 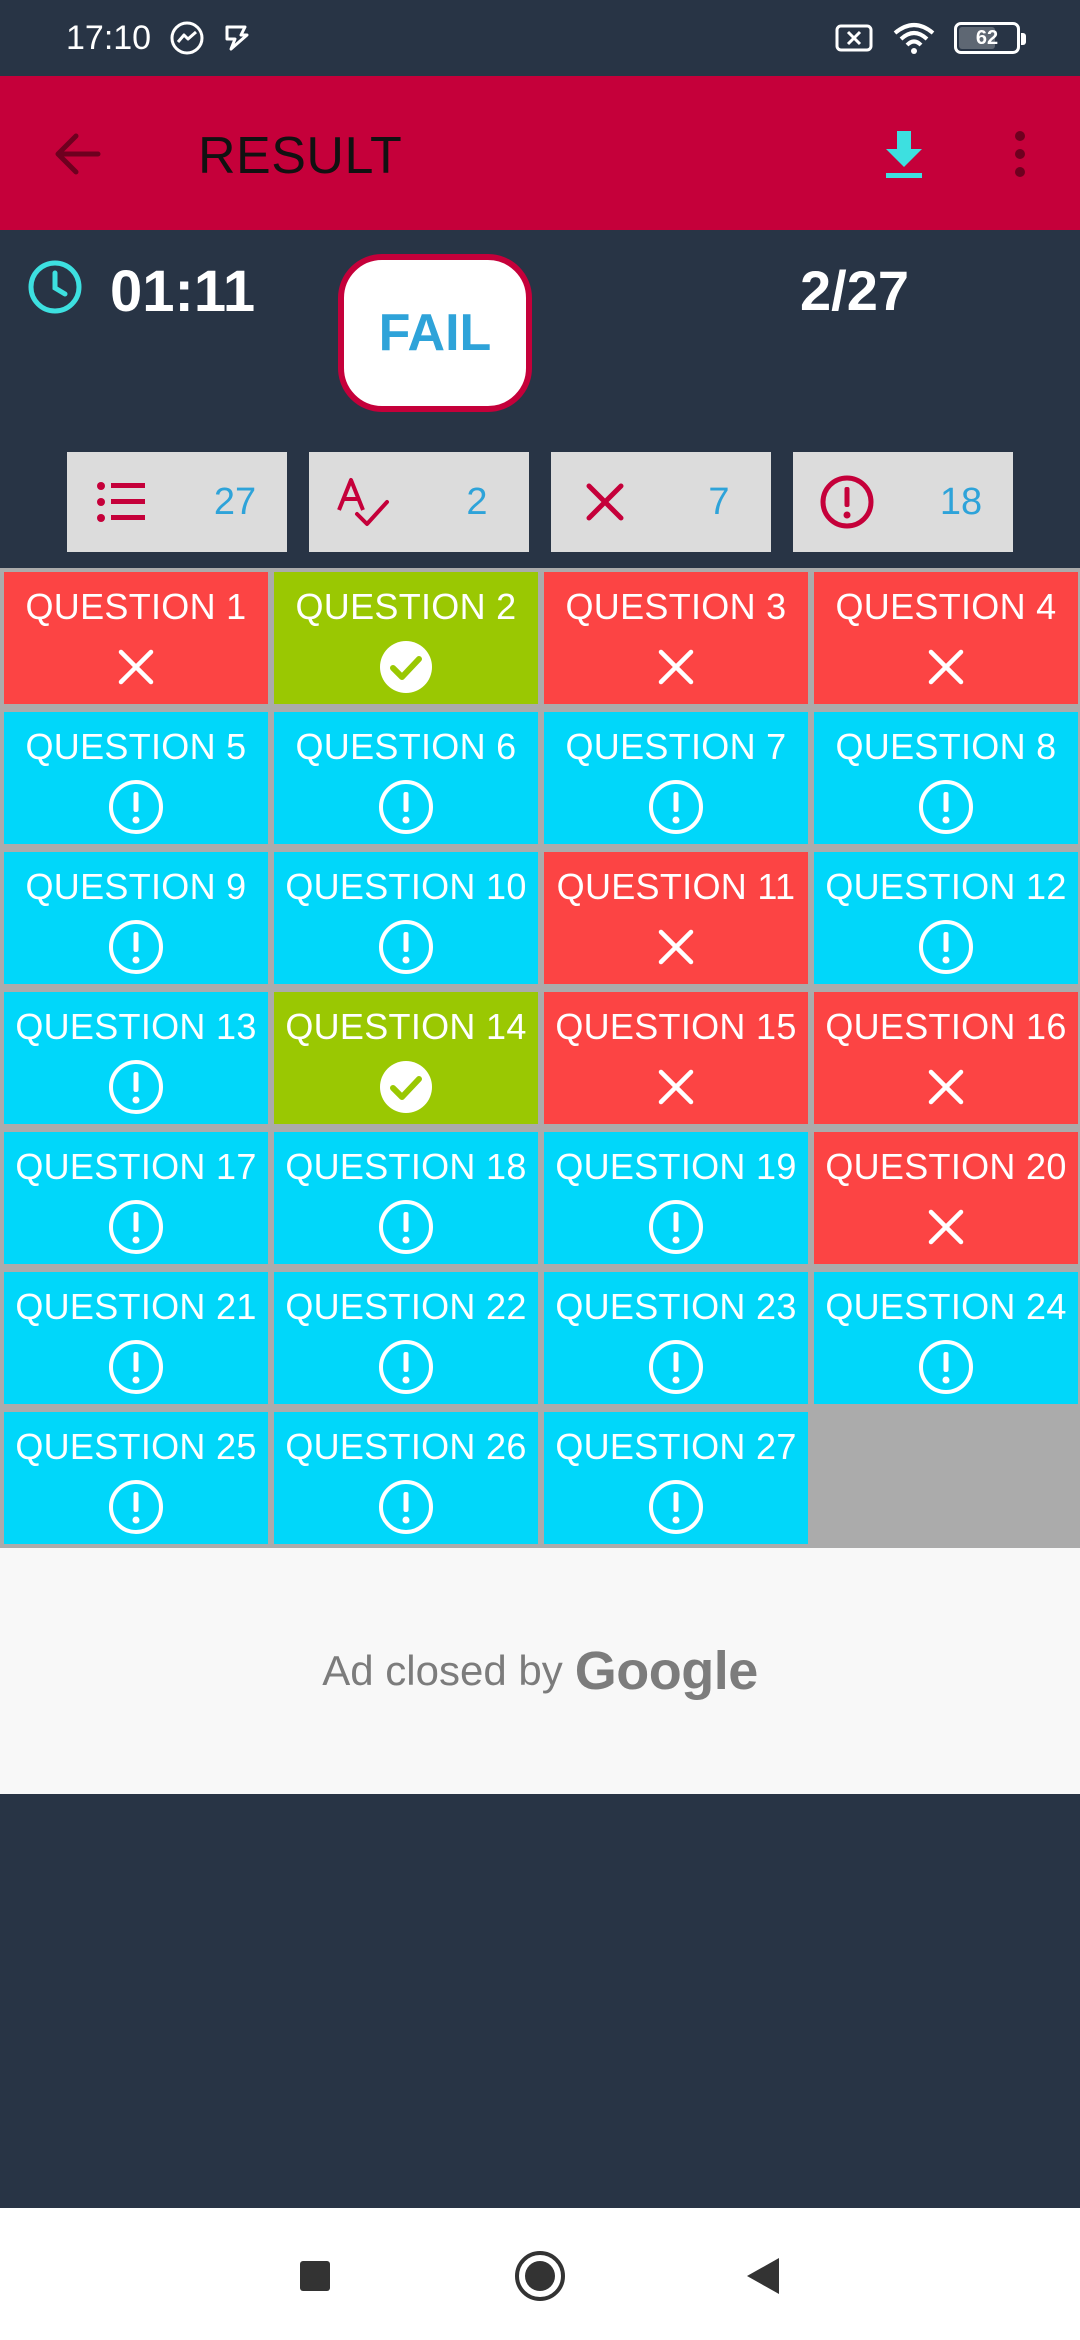 What do you see at coordinates (676, 918) in the screenshot?
I see `question-cell: QUESTION 11` at bounding box center [676, 918].